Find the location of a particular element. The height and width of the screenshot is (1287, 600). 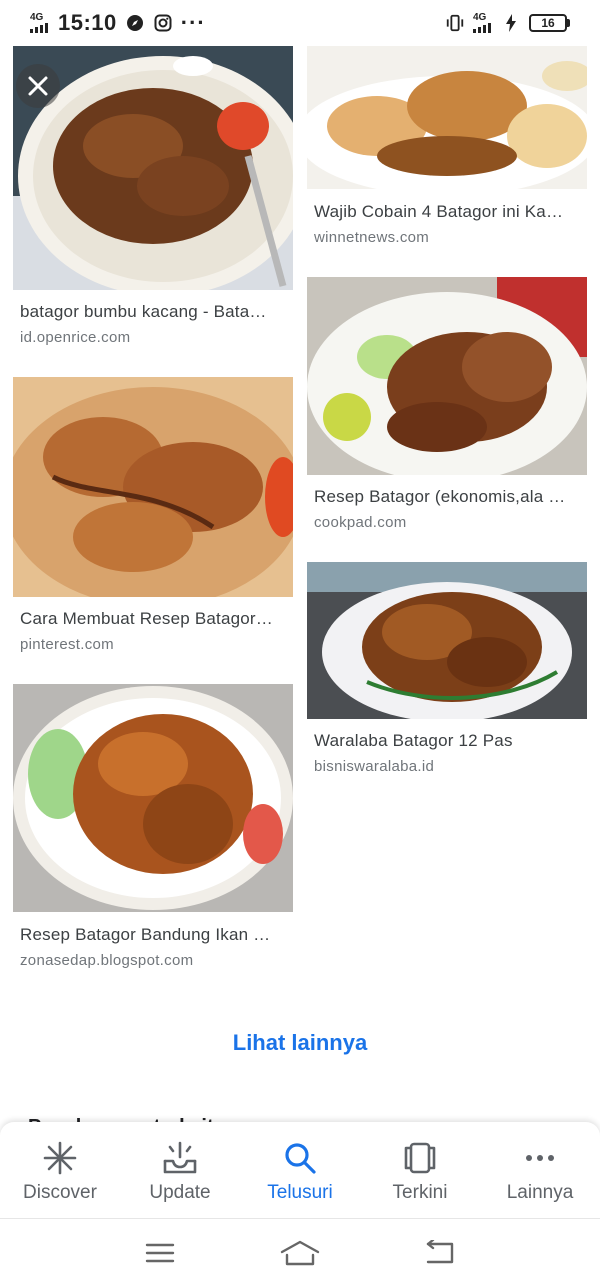

nav-label: Lainnya is located at coordinates (540, 1192).